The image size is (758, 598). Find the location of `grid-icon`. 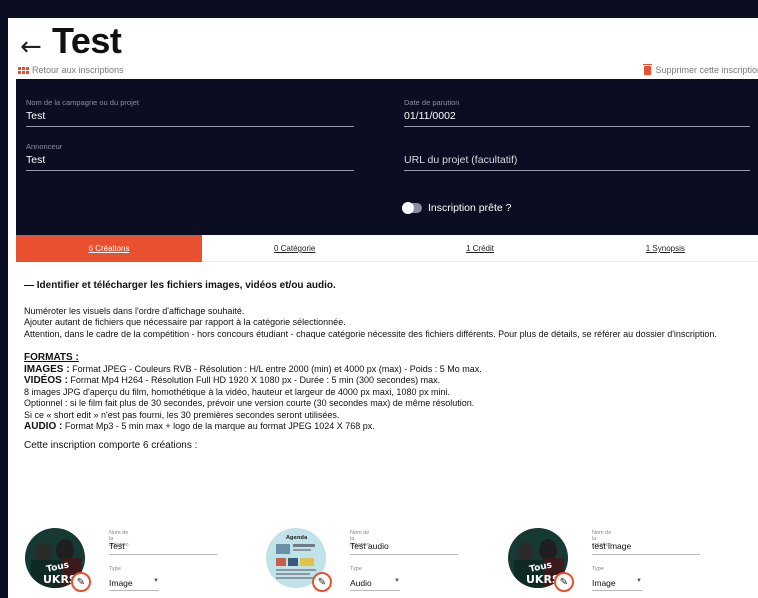

grid-icon is located at coordinates (23, 70).